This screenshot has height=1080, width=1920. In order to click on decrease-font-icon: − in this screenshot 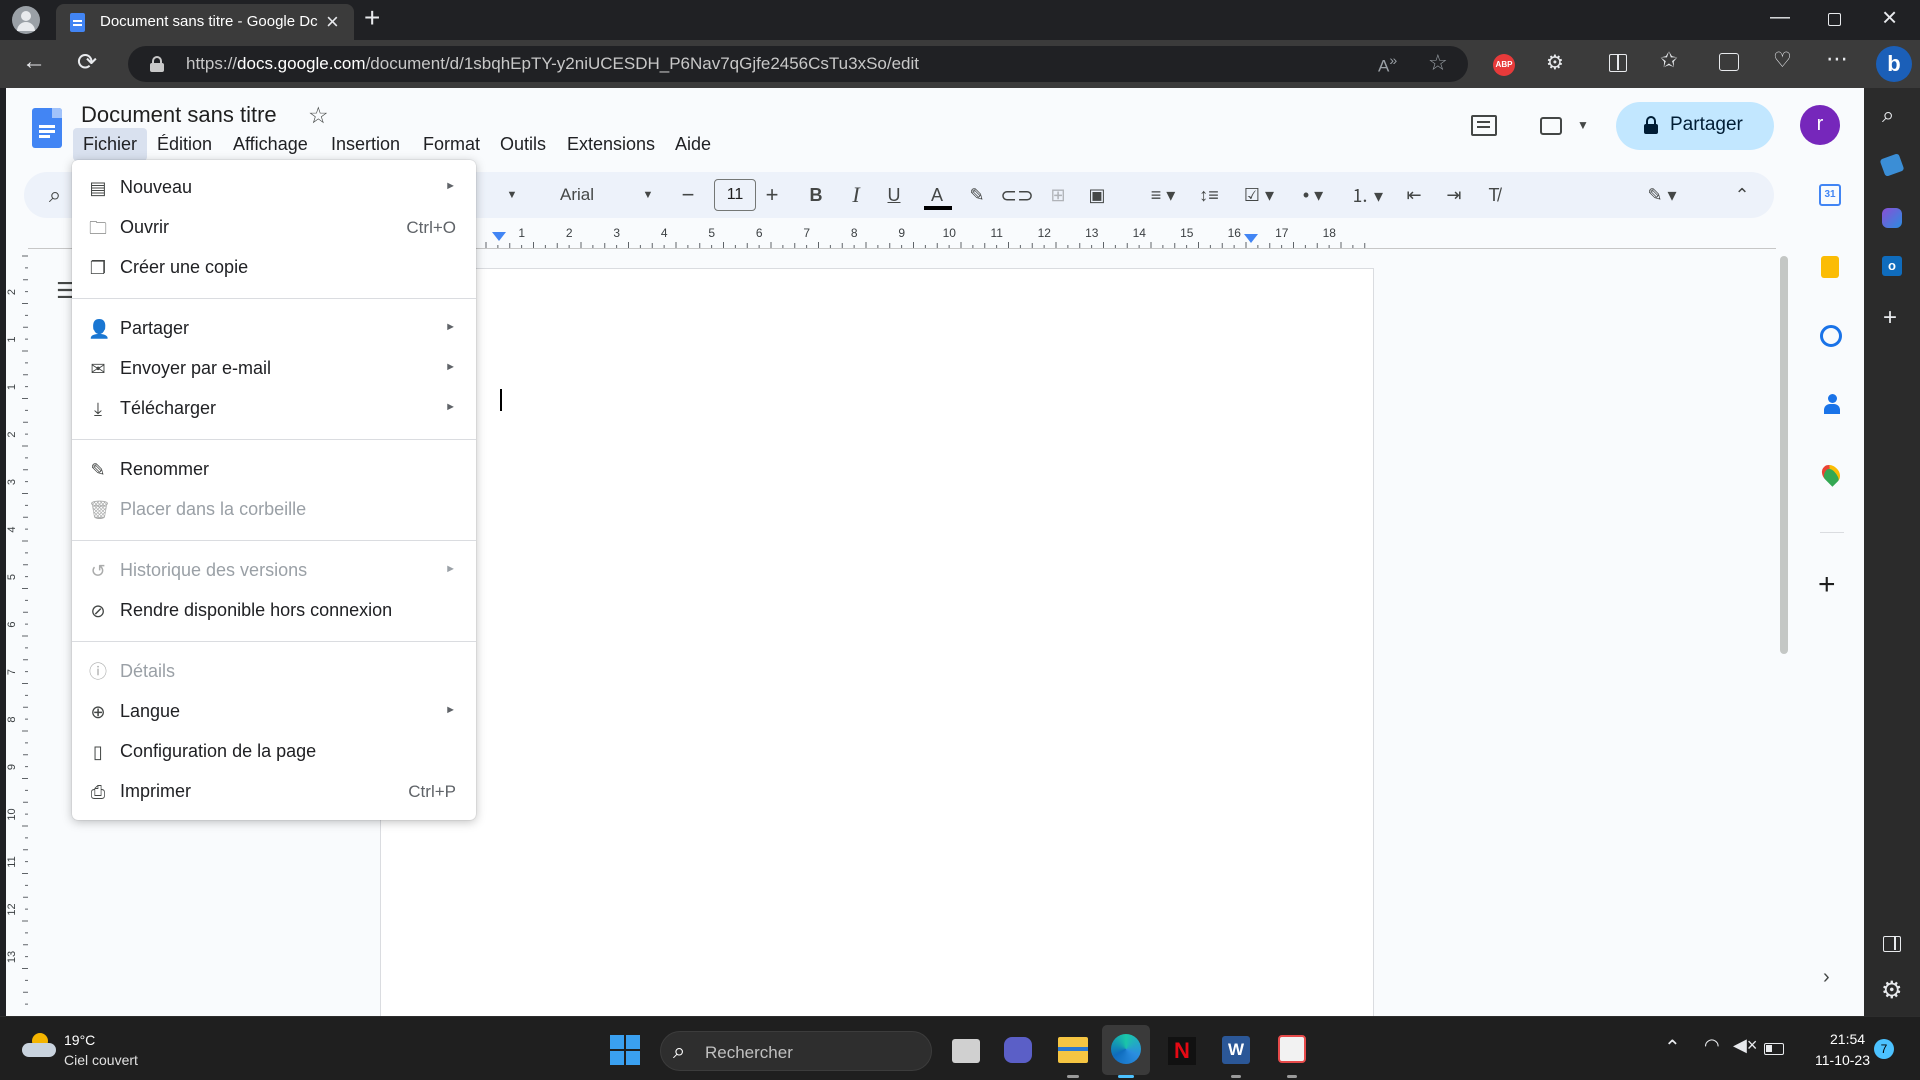, I will do `click(688, 195)`.